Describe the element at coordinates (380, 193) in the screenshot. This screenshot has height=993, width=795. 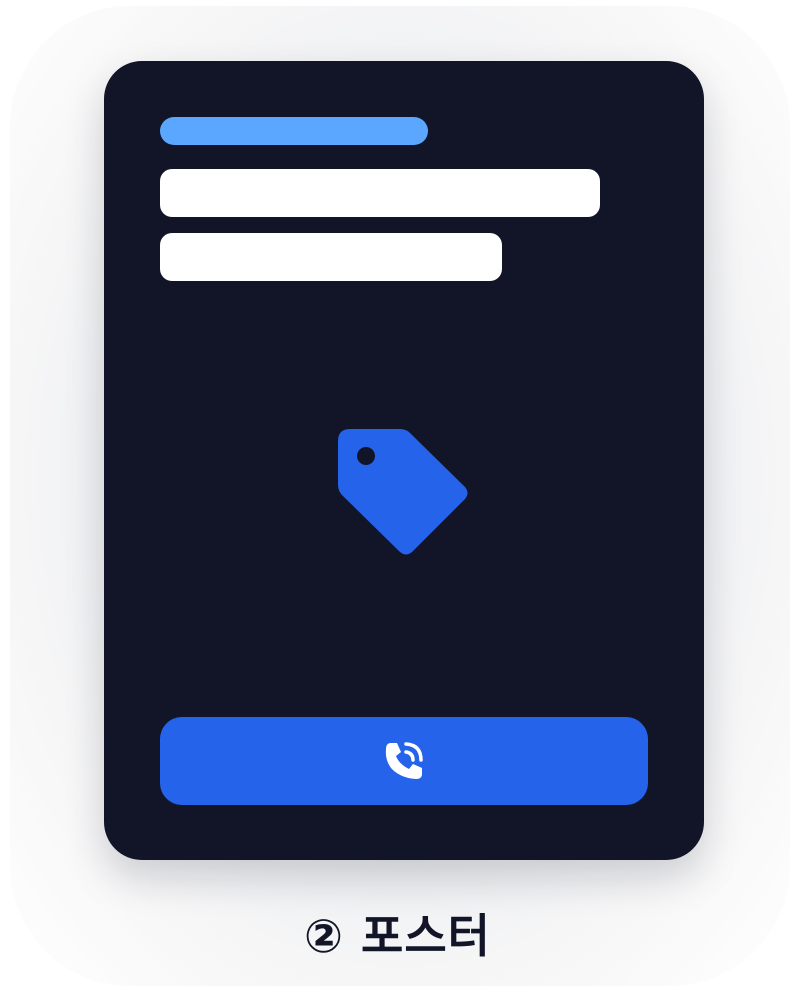
I see `title-placeholder-line` at that location.